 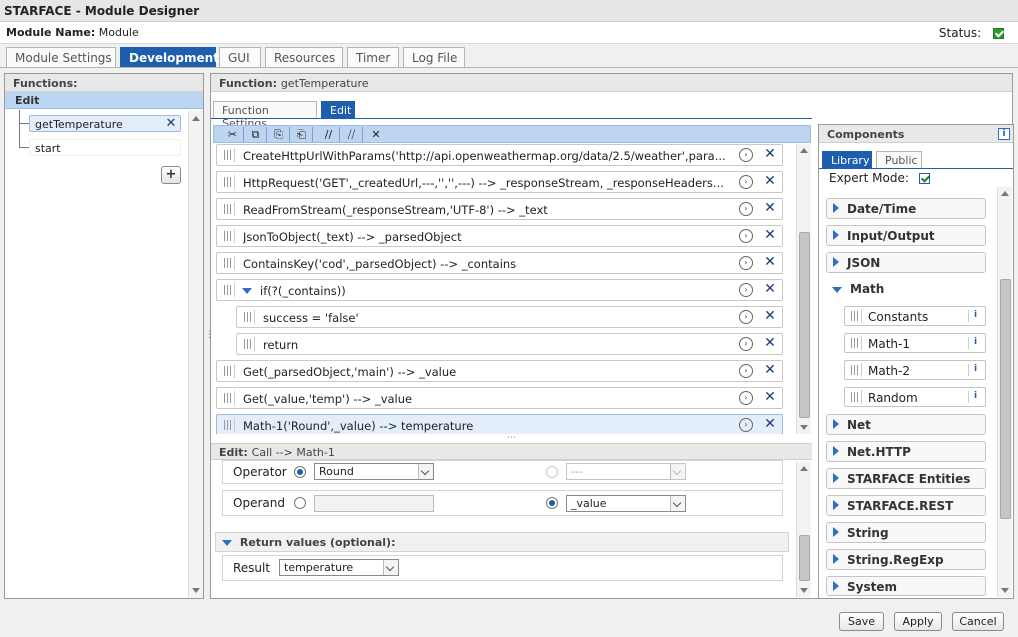 I want to click on category-starface-entities: STARFACE Entities, so click(x=906, y=478).